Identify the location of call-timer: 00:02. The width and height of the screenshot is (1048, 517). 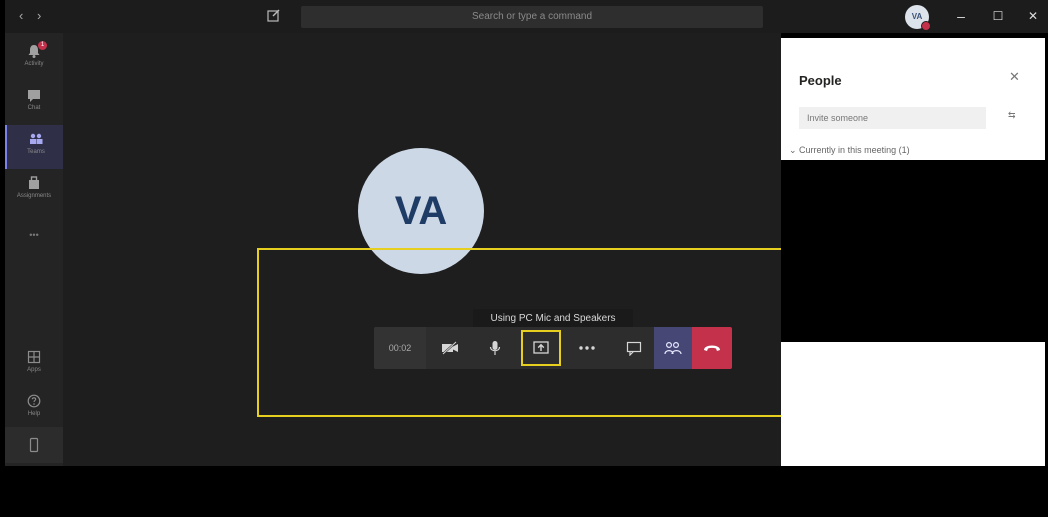
(400, 348).